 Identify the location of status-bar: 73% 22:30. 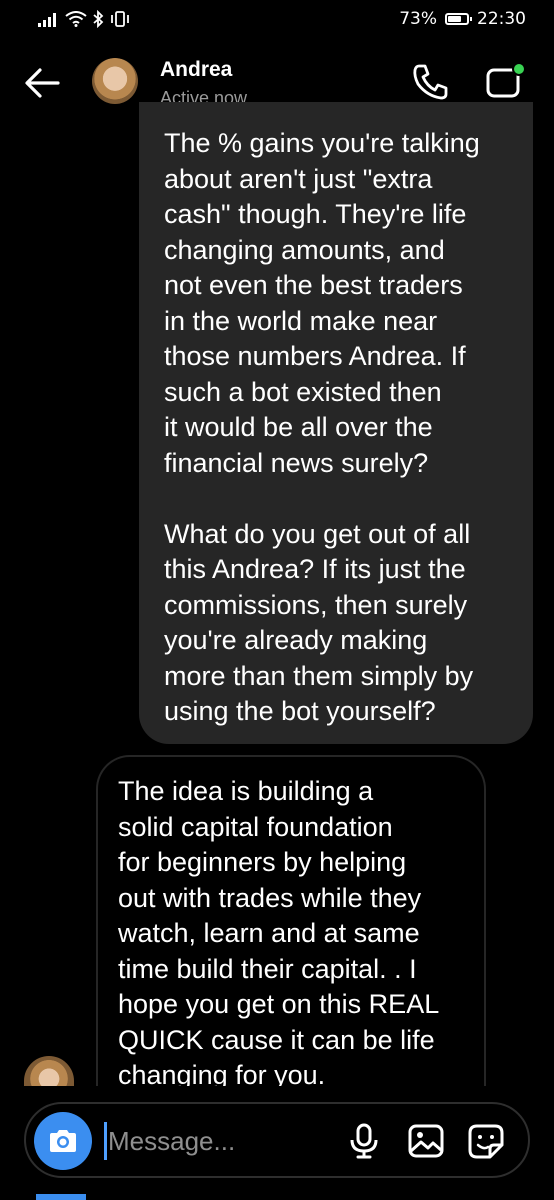
(277, 20).